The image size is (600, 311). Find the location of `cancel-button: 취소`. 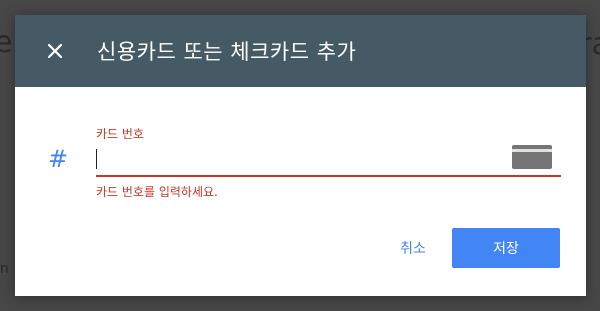

cancel-button: 취소 is located at coordinates (413, 248).